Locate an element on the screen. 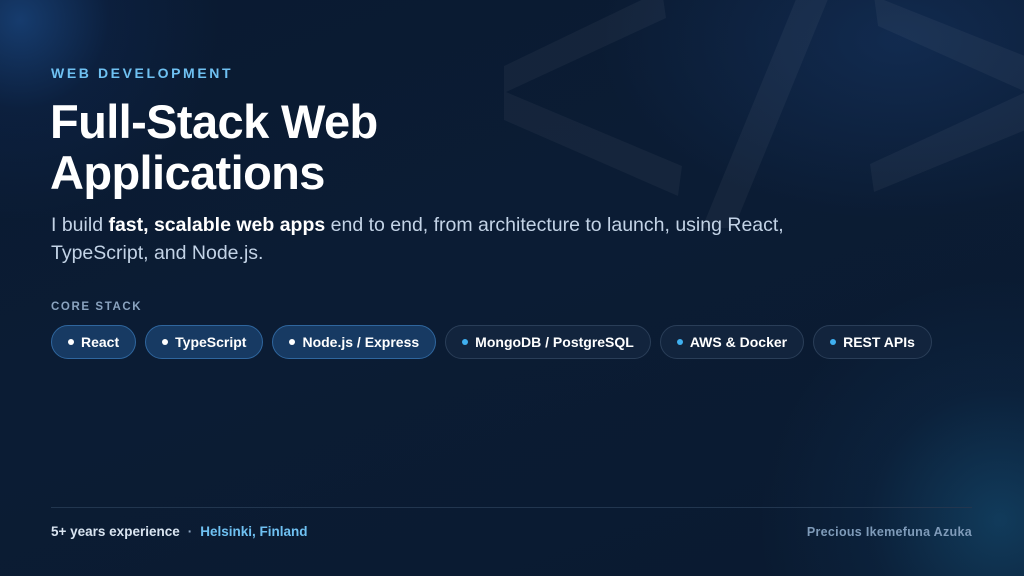 The height and width of the screenshot is (576, 1024). chip-mongodb-postgresql: MongoDB / PostgreSQL is located at coordinates (548, 342).